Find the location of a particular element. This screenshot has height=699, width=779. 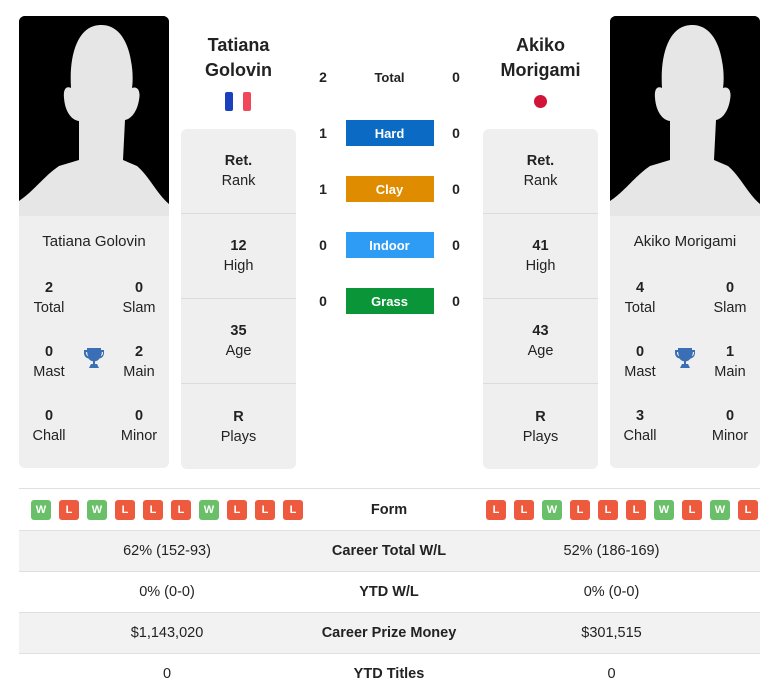

player2-name: Akiko Morigami is located at coordinates (540, 58).